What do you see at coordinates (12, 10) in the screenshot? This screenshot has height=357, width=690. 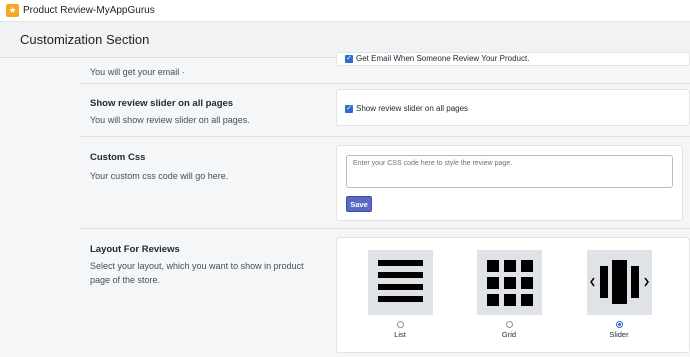 I see `star-icon: ★` at bounding box center [12, 10].